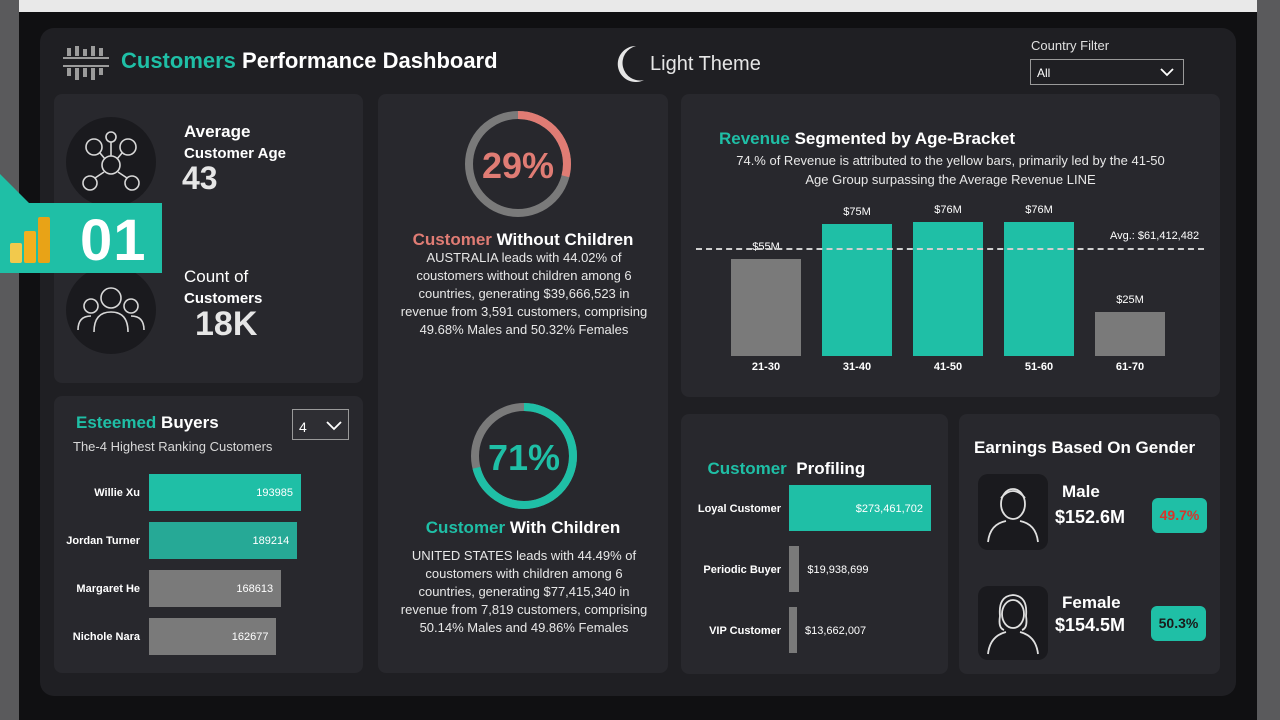  Describe the element at coordinates (1039, 367) in the screenshot. I see `revenue-category-label: 51-60` at that location.